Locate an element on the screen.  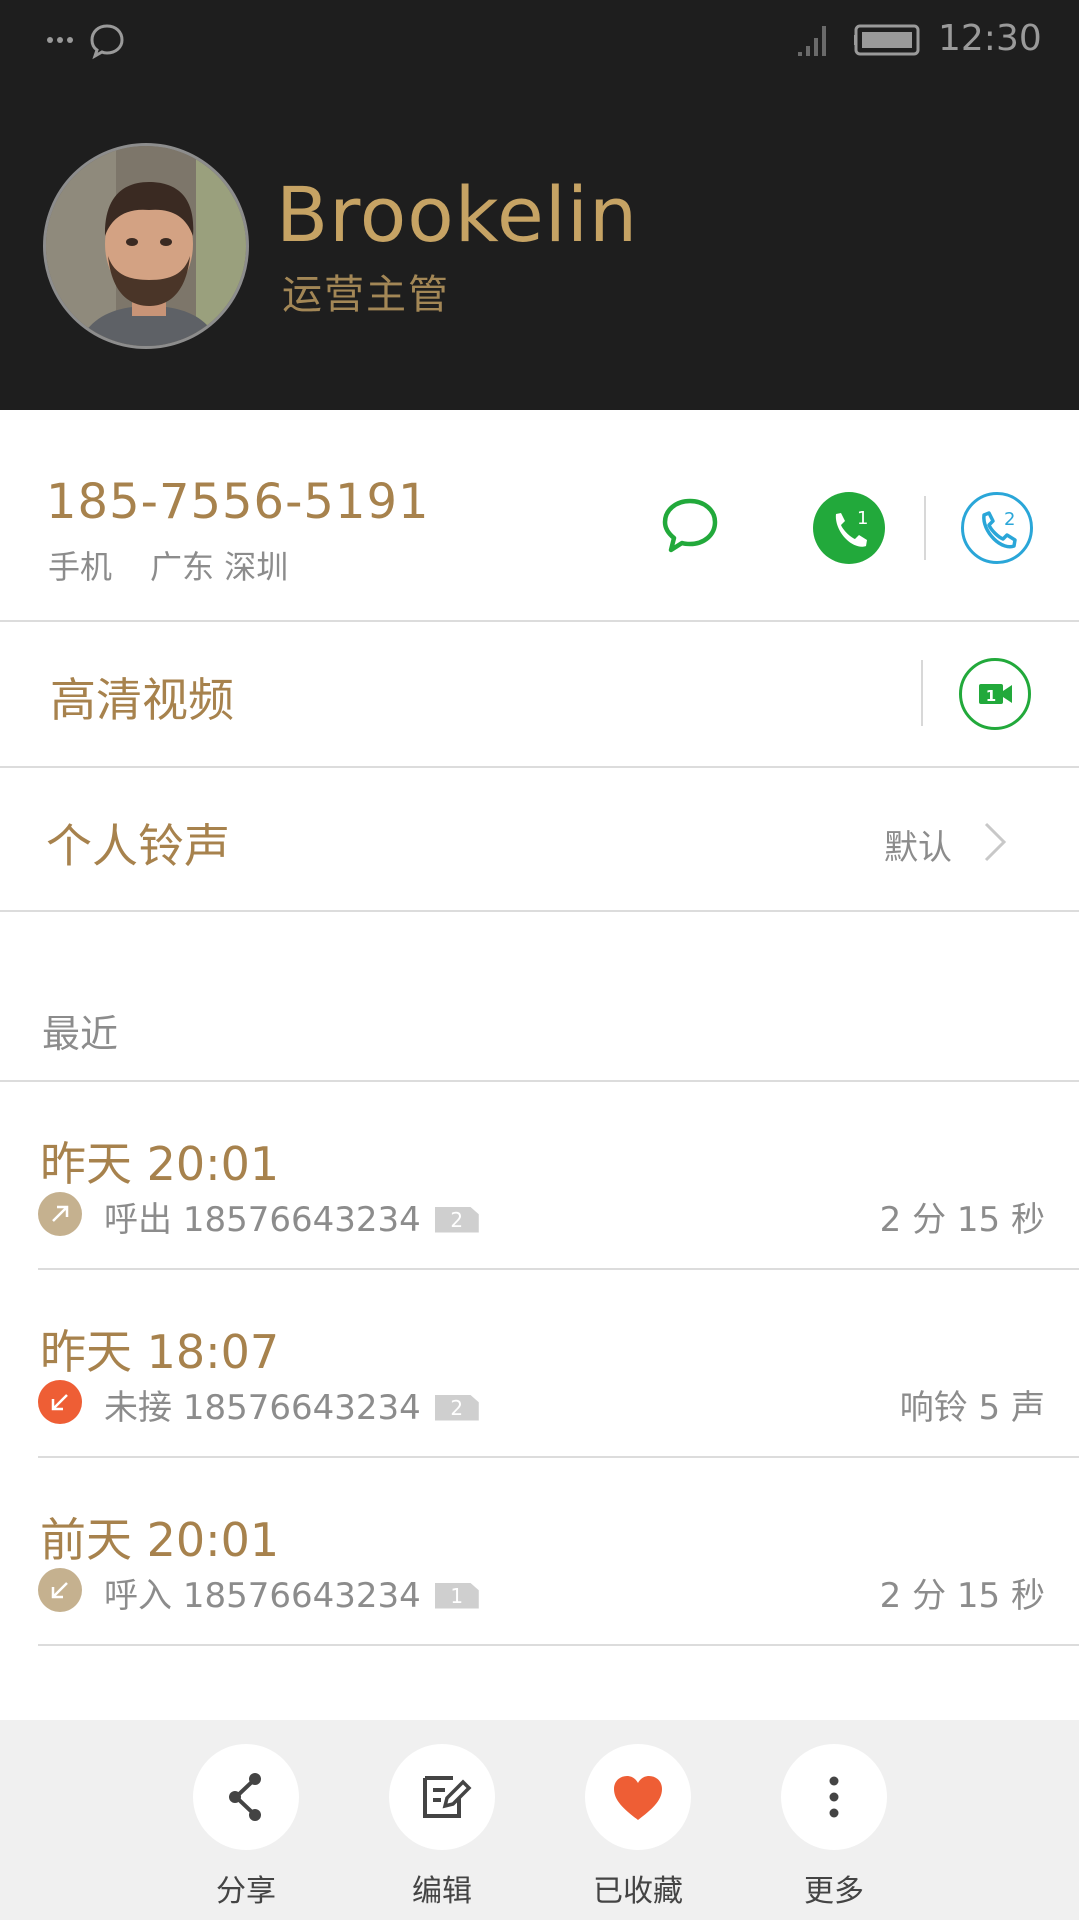
signal-icon is located at coordinates (812, 41).